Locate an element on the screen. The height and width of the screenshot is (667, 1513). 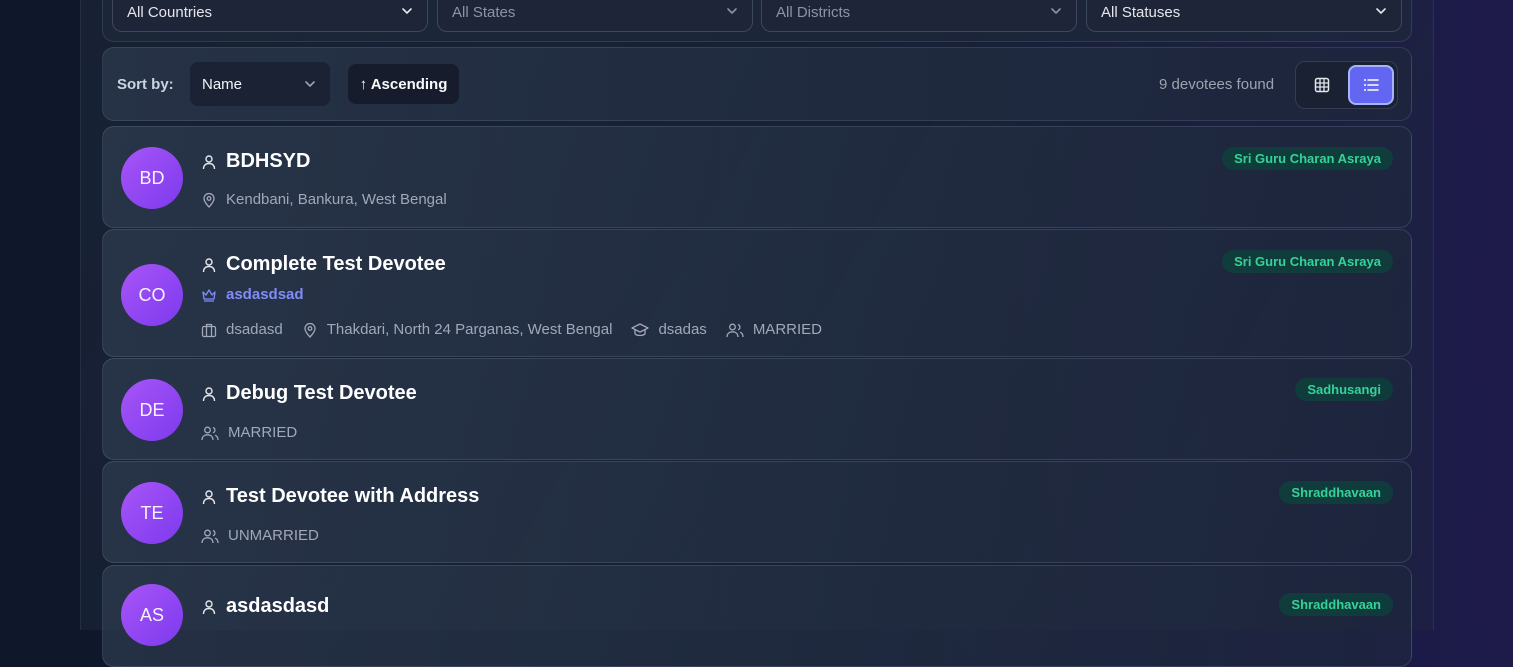
location-text: Kendbani, Bankura, West Bengal is located at coordinates (336, 199).